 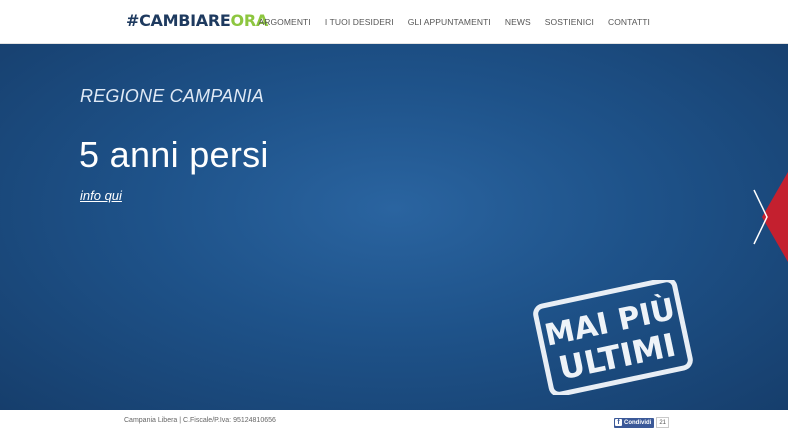 I want to click on mai-piu-ultimi-stamp: MAI PIÙ ULTIMI, so click(x=613, y=337).